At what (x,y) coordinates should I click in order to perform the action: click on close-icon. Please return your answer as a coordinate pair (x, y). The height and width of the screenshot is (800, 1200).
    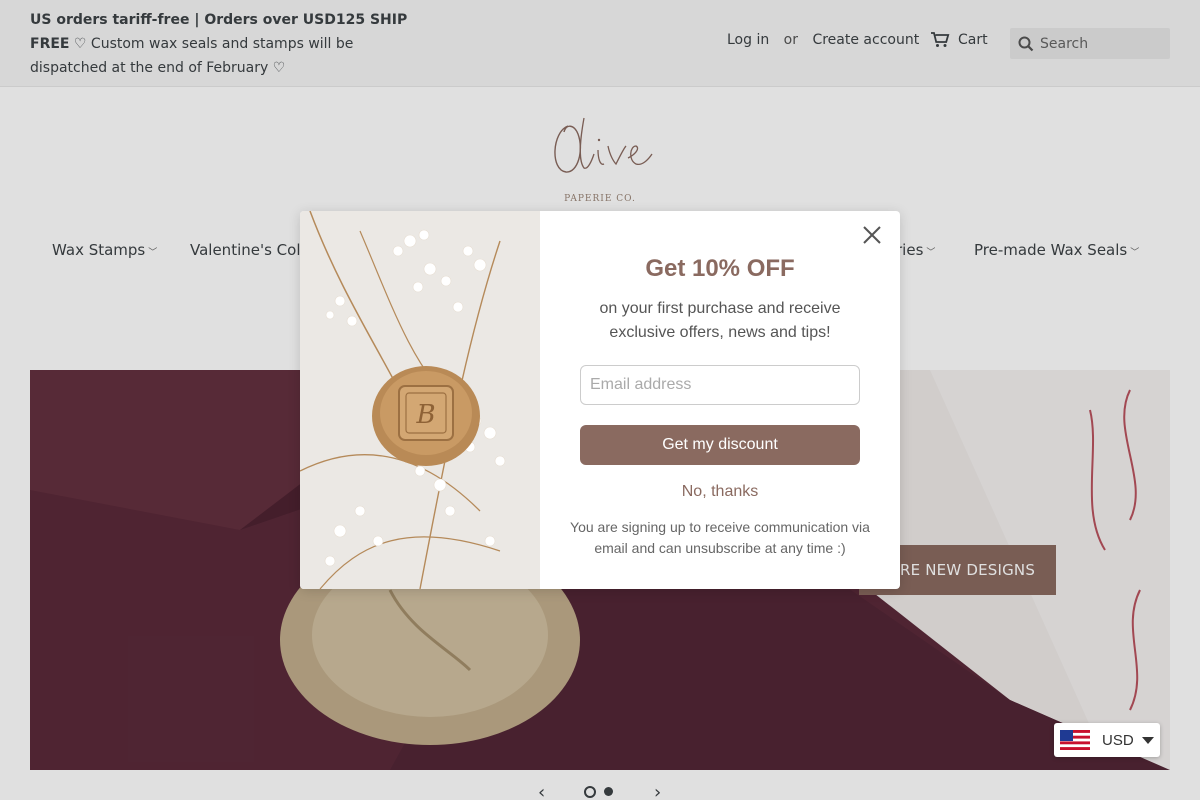
    Looking at the image, I should click on (872, 235).